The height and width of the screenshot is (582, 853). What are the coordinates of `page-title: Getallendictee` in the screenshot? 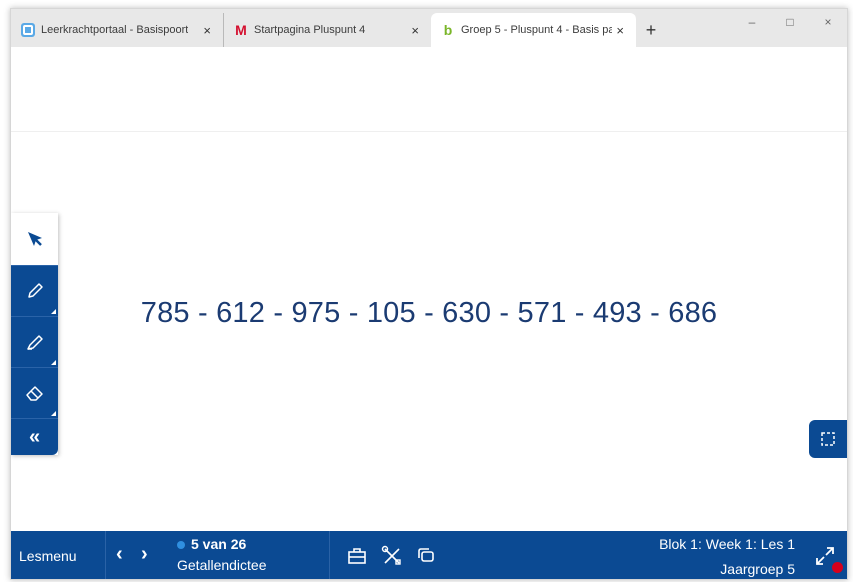 It's located at (222, 565).